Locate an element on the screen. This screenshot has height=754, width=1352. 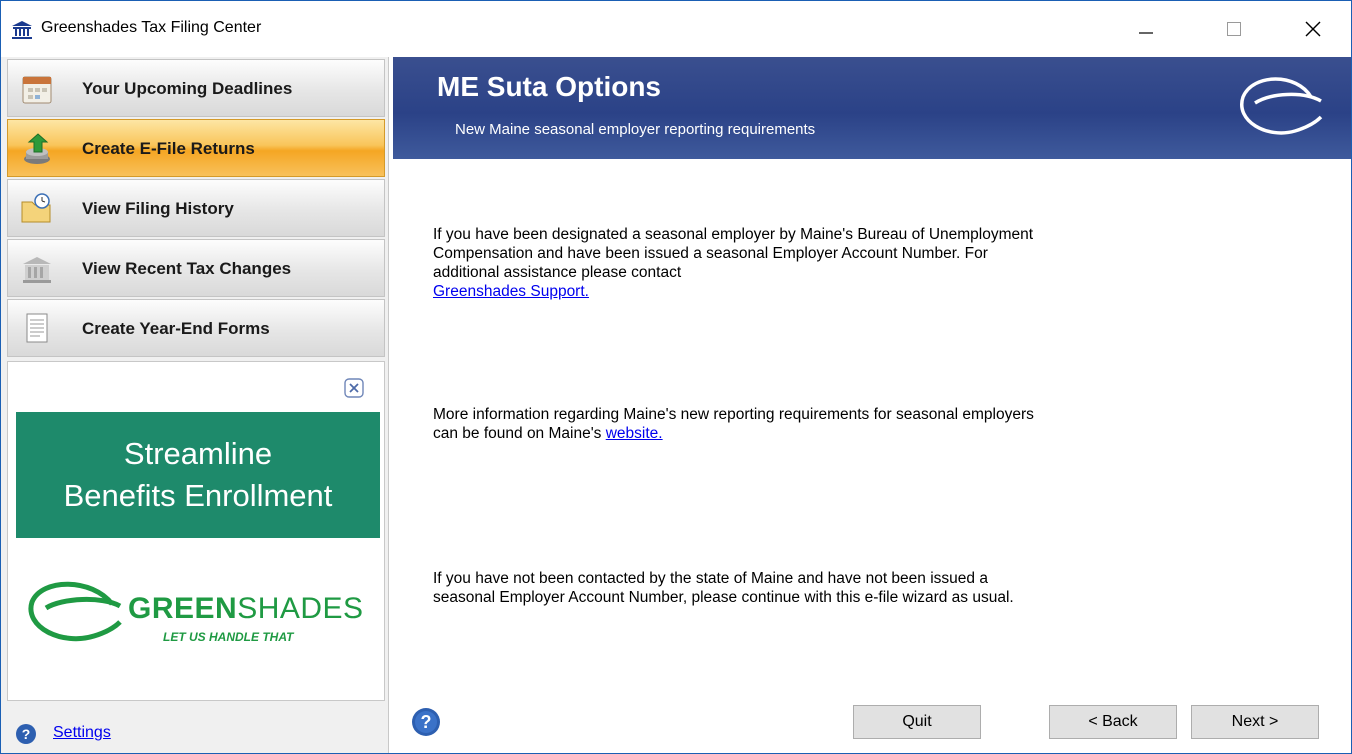
next-button: Next > is located at coordinates (1255, 722).